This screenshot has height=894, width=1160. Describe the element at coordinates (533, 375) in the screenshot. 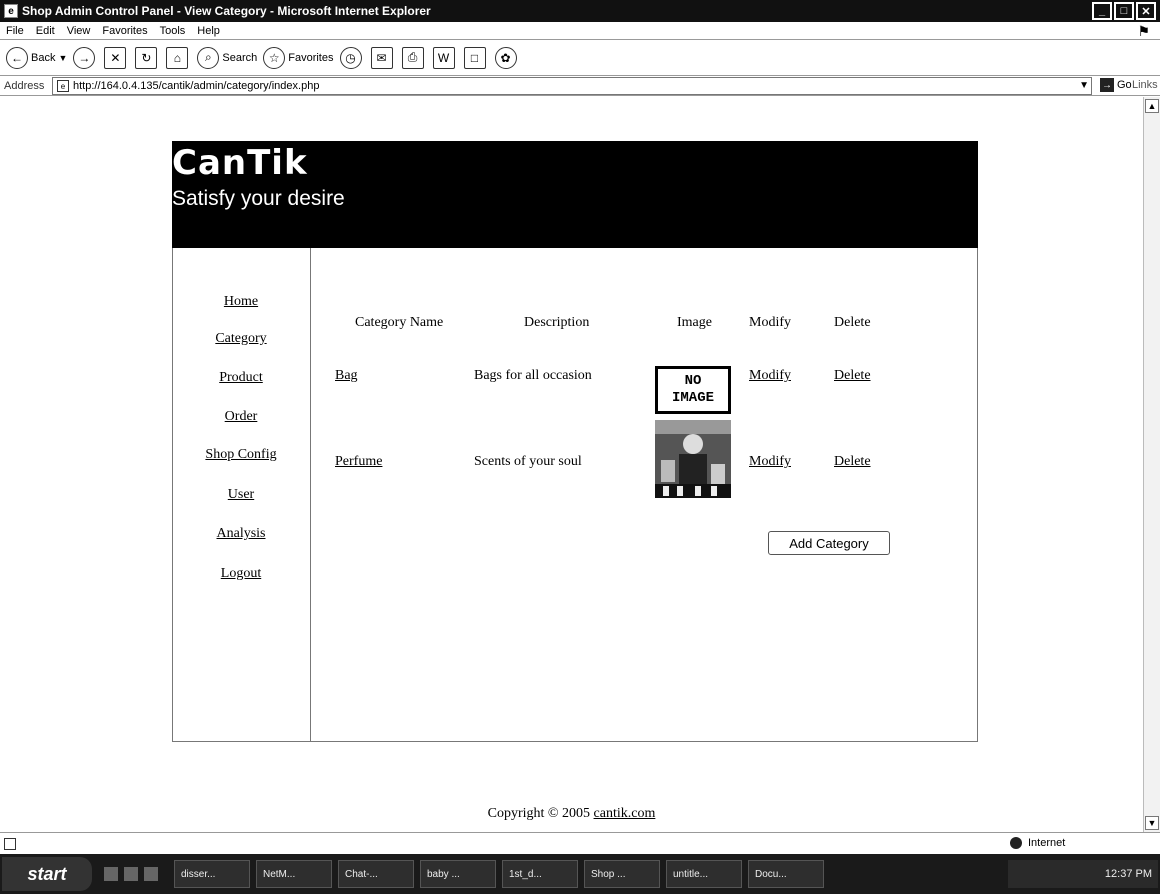

I see `row-bag-description: Bags for all occasion` at that location.